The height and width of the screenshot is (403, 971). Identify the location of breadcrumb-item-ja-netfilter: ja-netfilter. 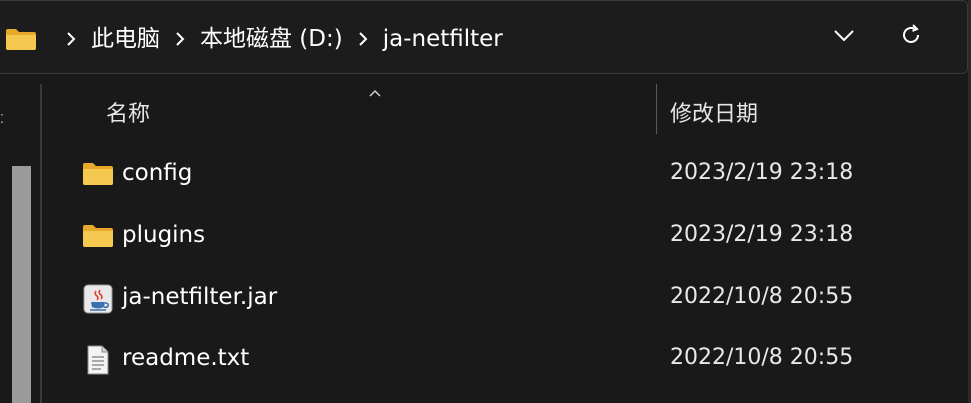
(443, 39).